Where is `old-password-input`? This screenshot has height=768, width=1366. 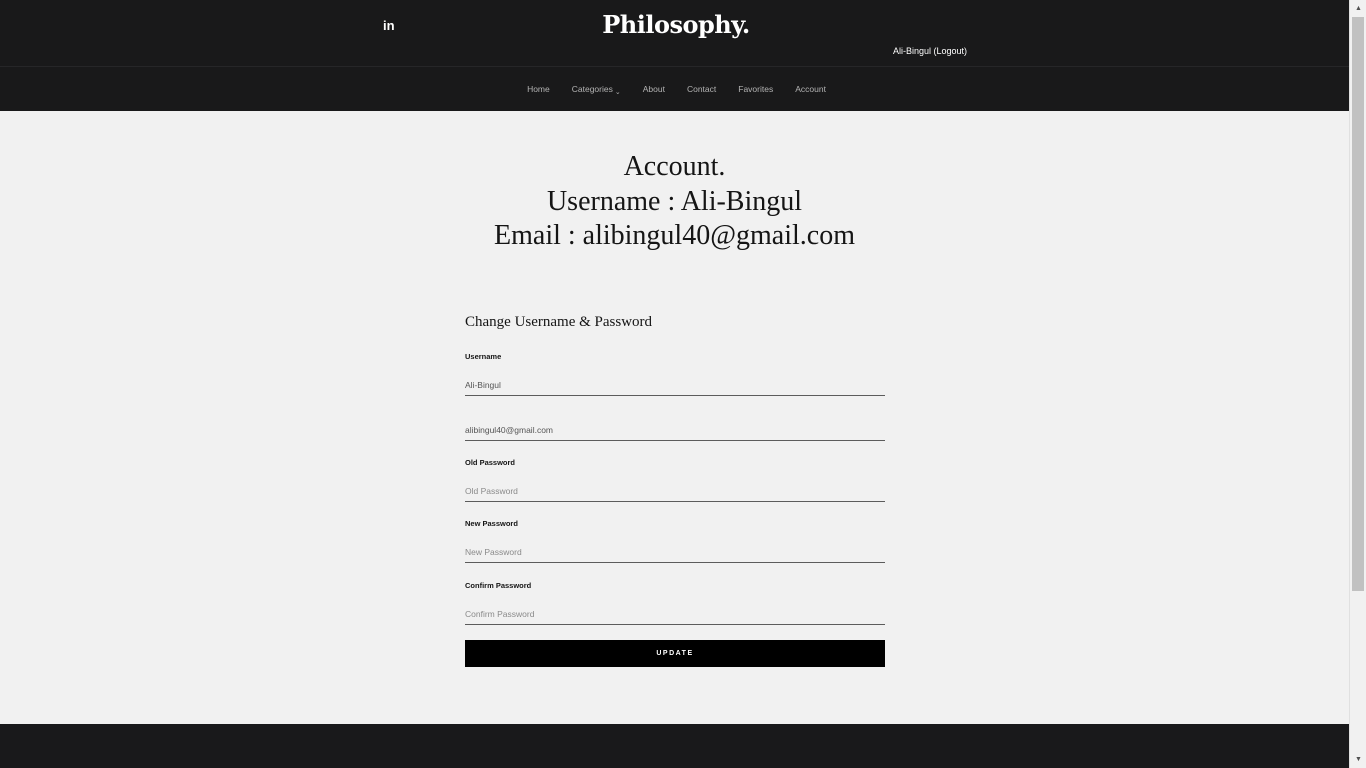
old-password-input is located at coordinates (675, 491).